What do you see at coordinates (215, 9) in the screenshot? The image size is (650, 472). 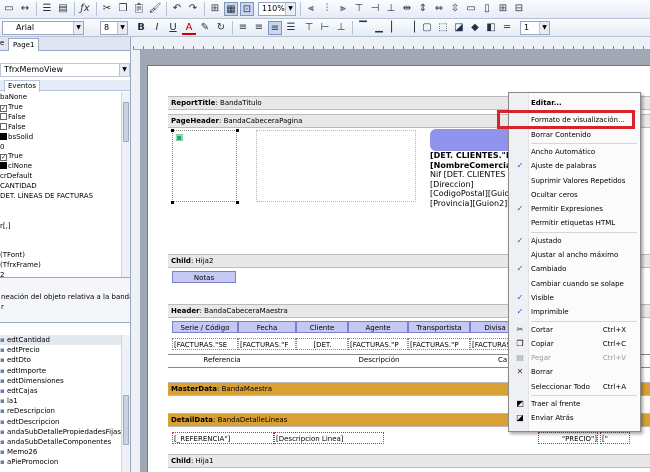 I see `group-icon: ⊞` at bounding box center [215, 9].